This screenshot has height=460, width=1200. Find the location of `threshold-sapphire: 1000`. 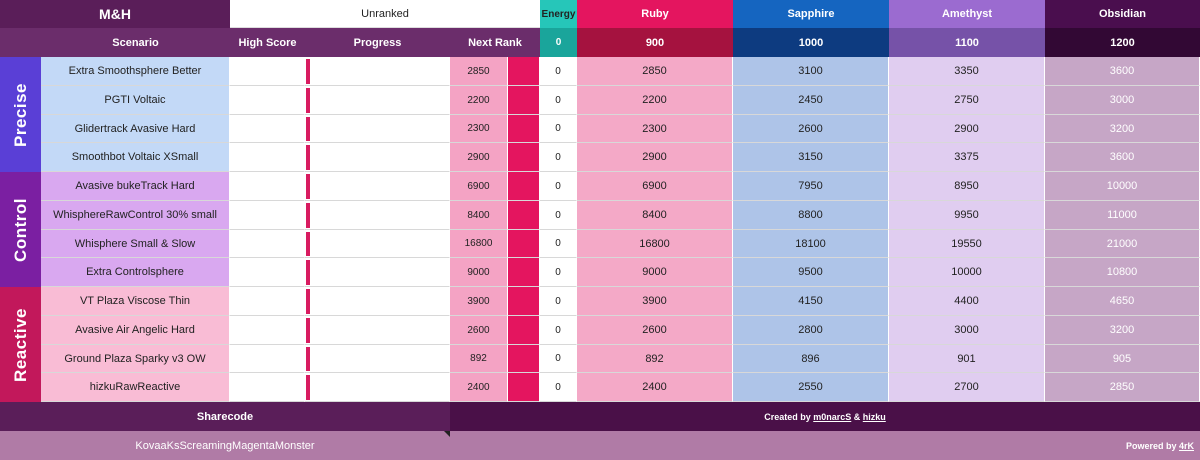

threshold-sapphire: 1000 is located at coordinates (811, 42).